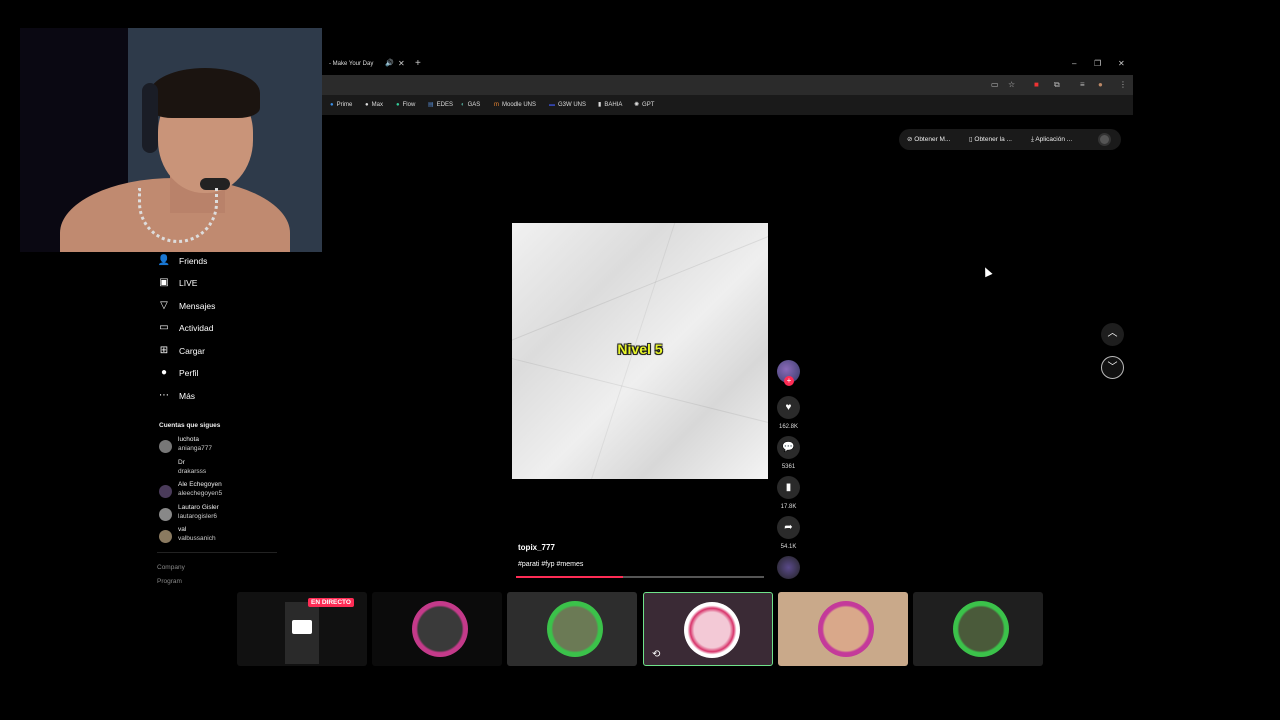 The height and width of the screenshot is (720, 1280). I want to click on sidebar-item-activity: ▭ Actividad, so click(227, 328).